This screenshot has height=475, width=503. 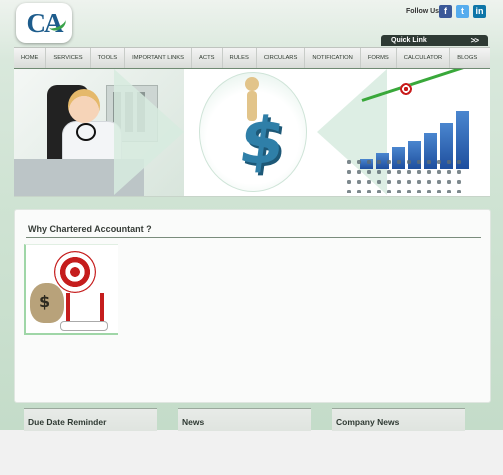 What do you see at coordinates (84, 326) in the screenshot?
I see `mascot-shoes` at bounding box center [84, 326].